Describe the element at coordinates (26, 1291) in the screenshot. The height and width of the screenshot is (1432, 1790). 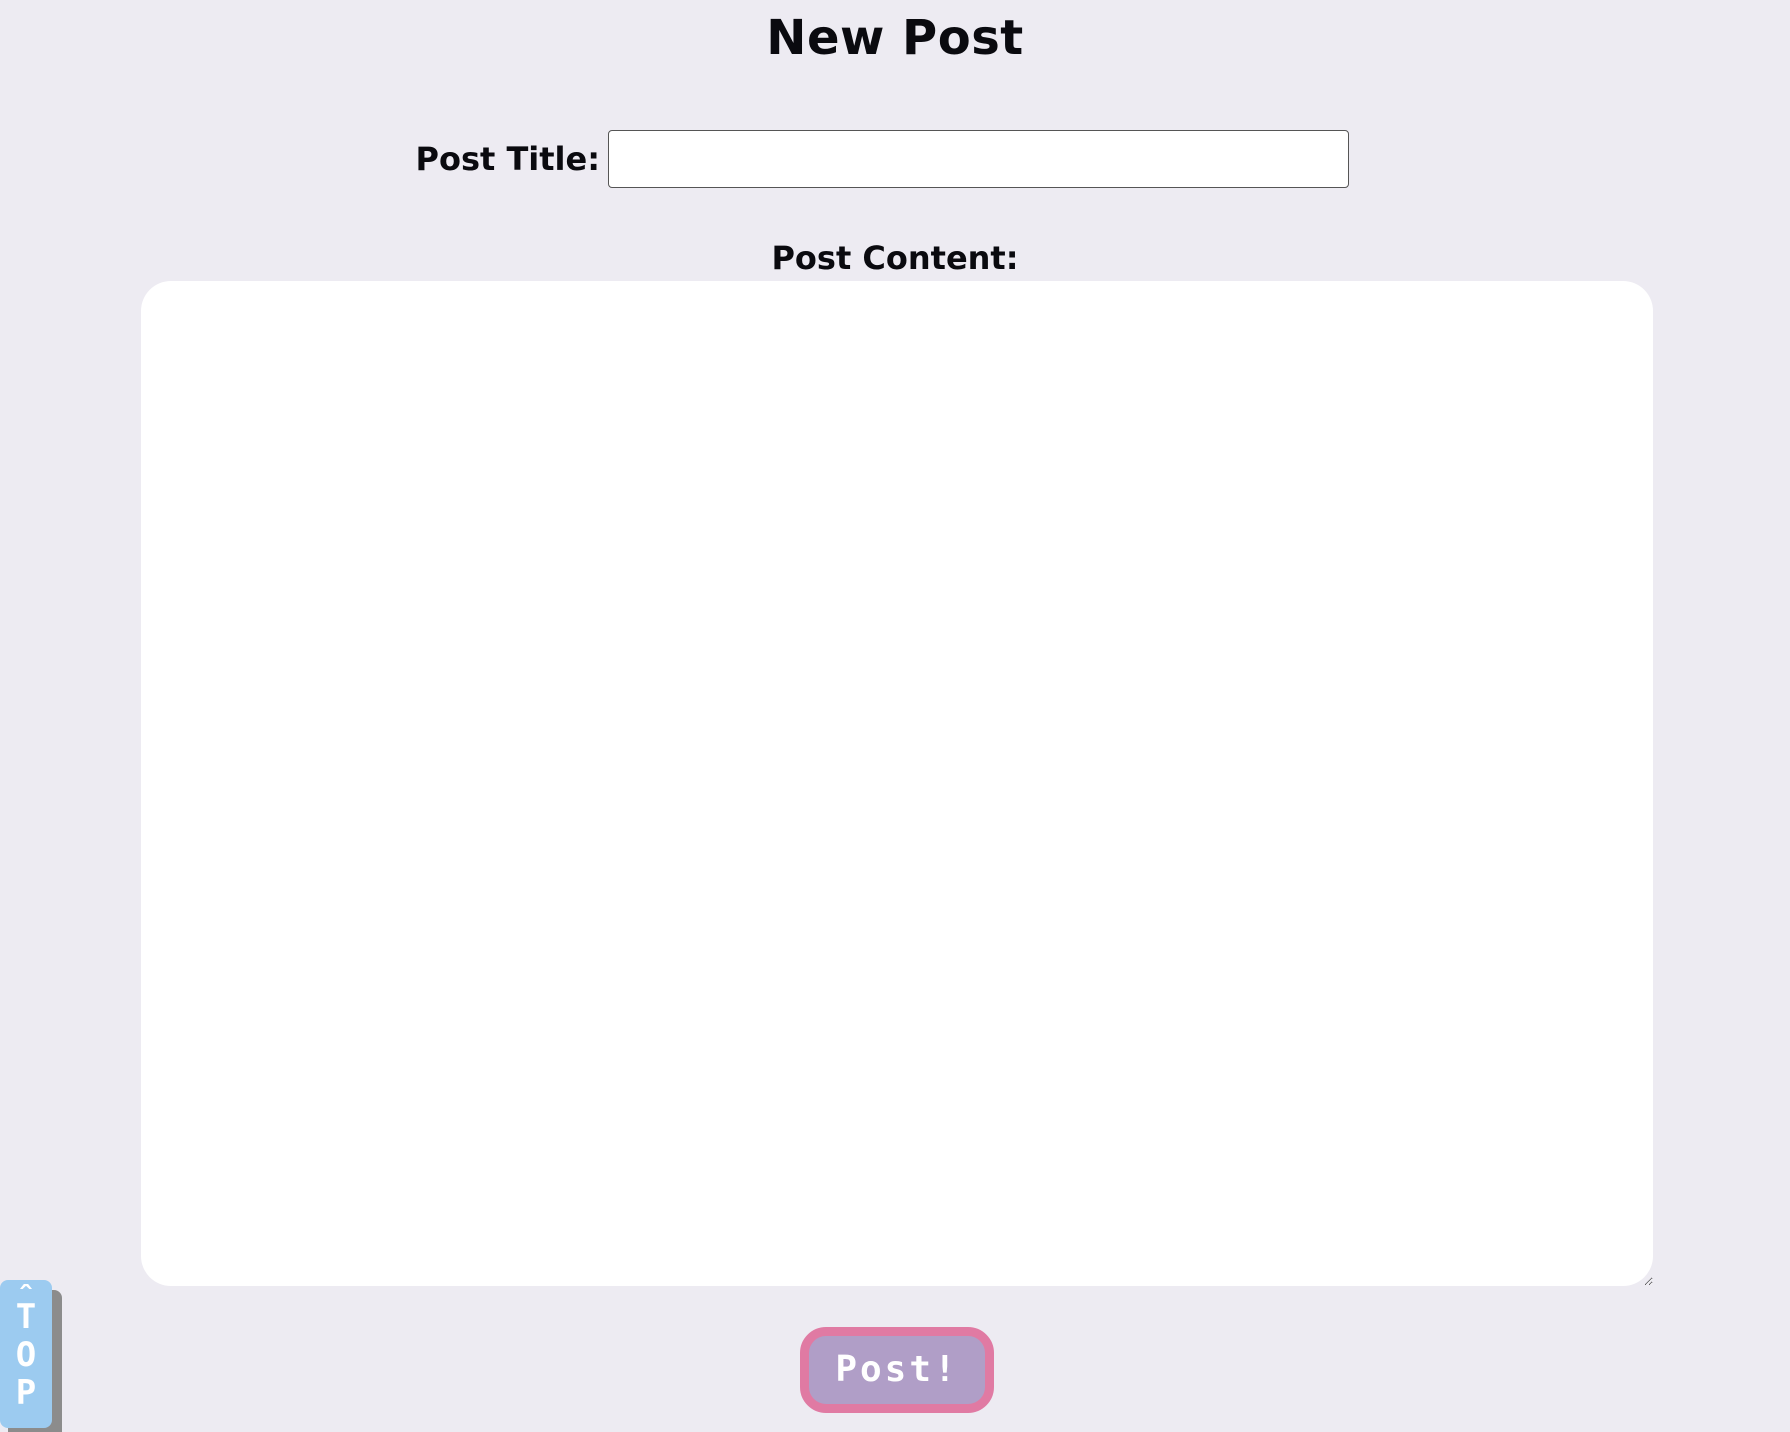
I see `caret-up-icon: ^` at that location.